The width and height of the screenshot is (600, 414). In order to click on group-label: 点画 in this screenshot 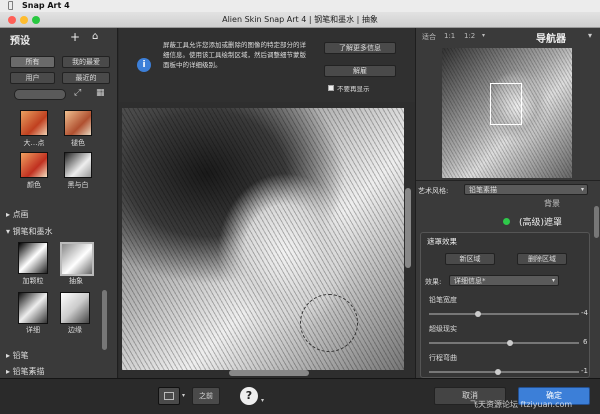, I will do `click(20, 214)`.